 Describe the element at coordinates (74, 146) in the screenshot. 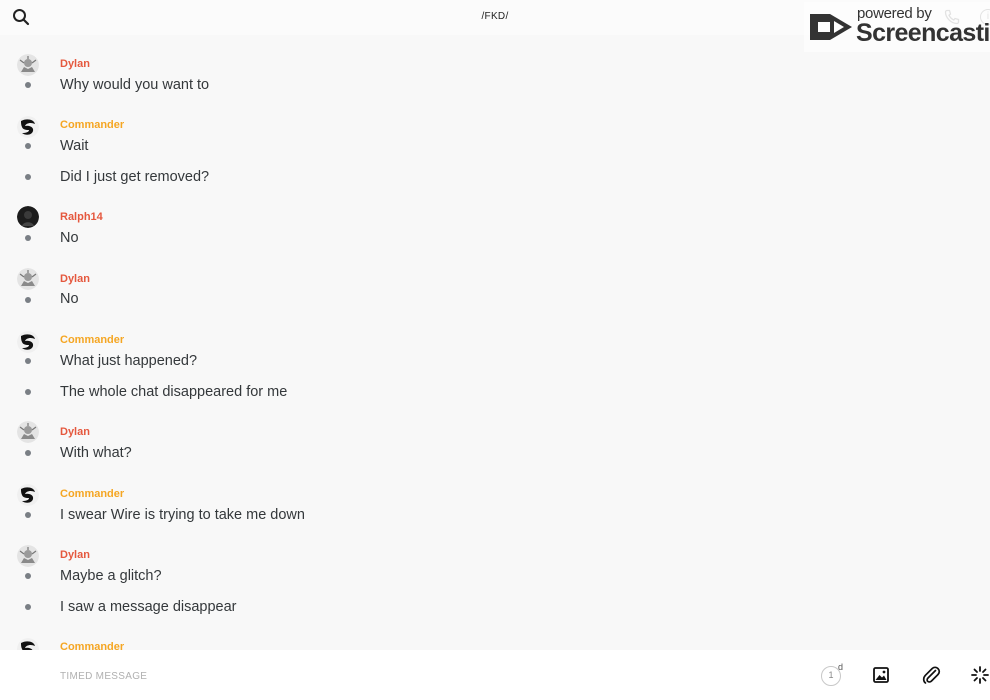

I see `message-text: Wait` at that location.